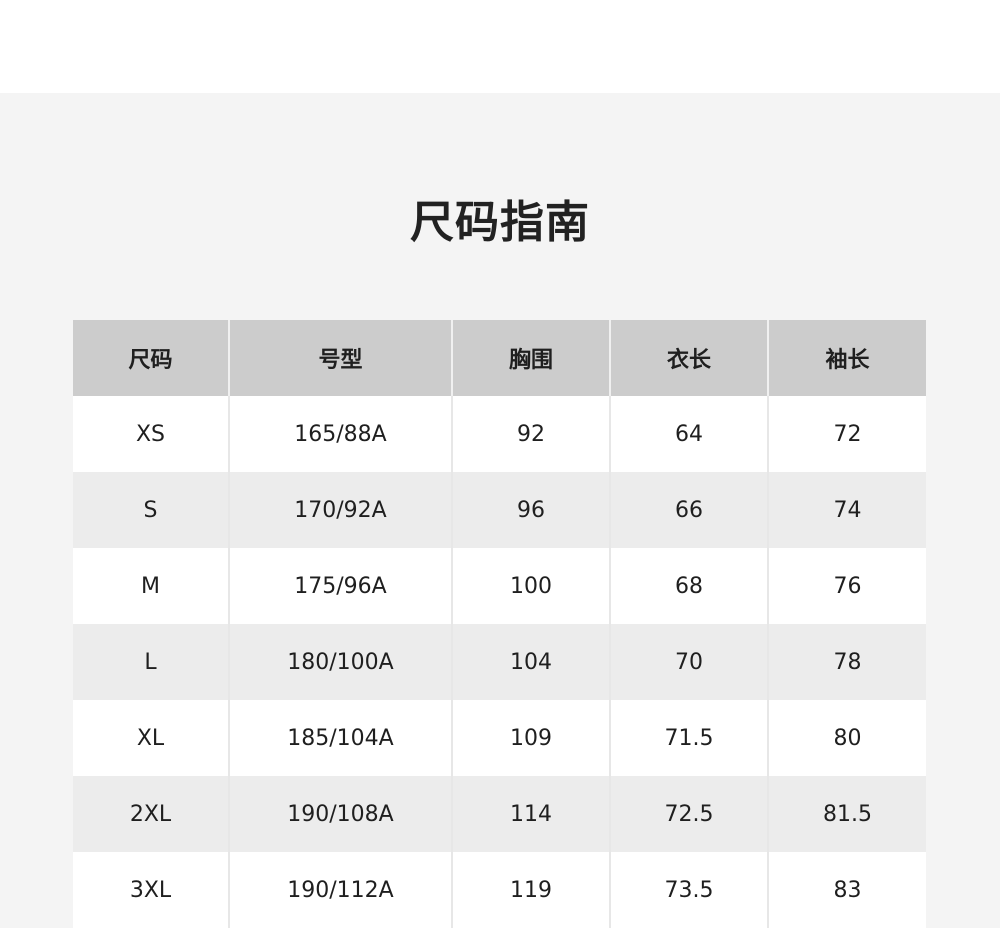  I want to click on table-cell-chest: 114, so click(530, 814).